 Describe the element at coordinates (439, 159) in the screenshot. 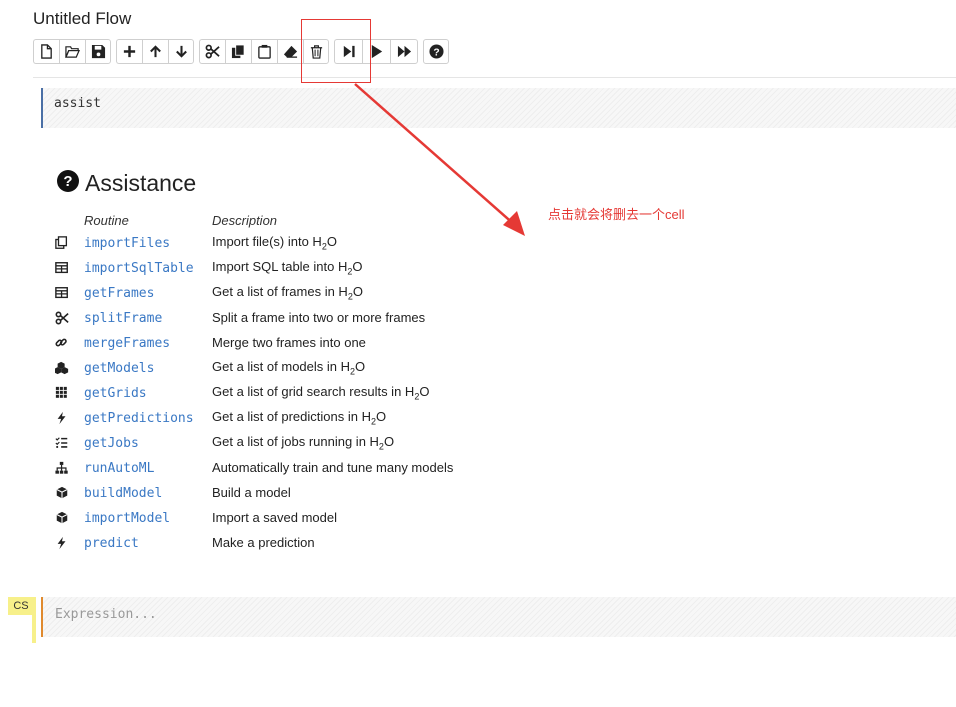

I see `annotation-arrow` at that location.